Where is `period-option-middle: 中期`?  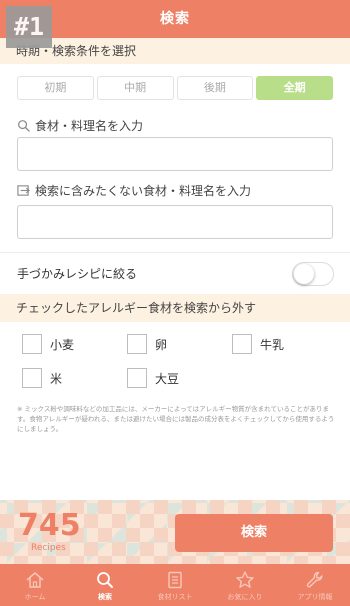
period-option-middle: 中期 is located at coordinates (135, 88).